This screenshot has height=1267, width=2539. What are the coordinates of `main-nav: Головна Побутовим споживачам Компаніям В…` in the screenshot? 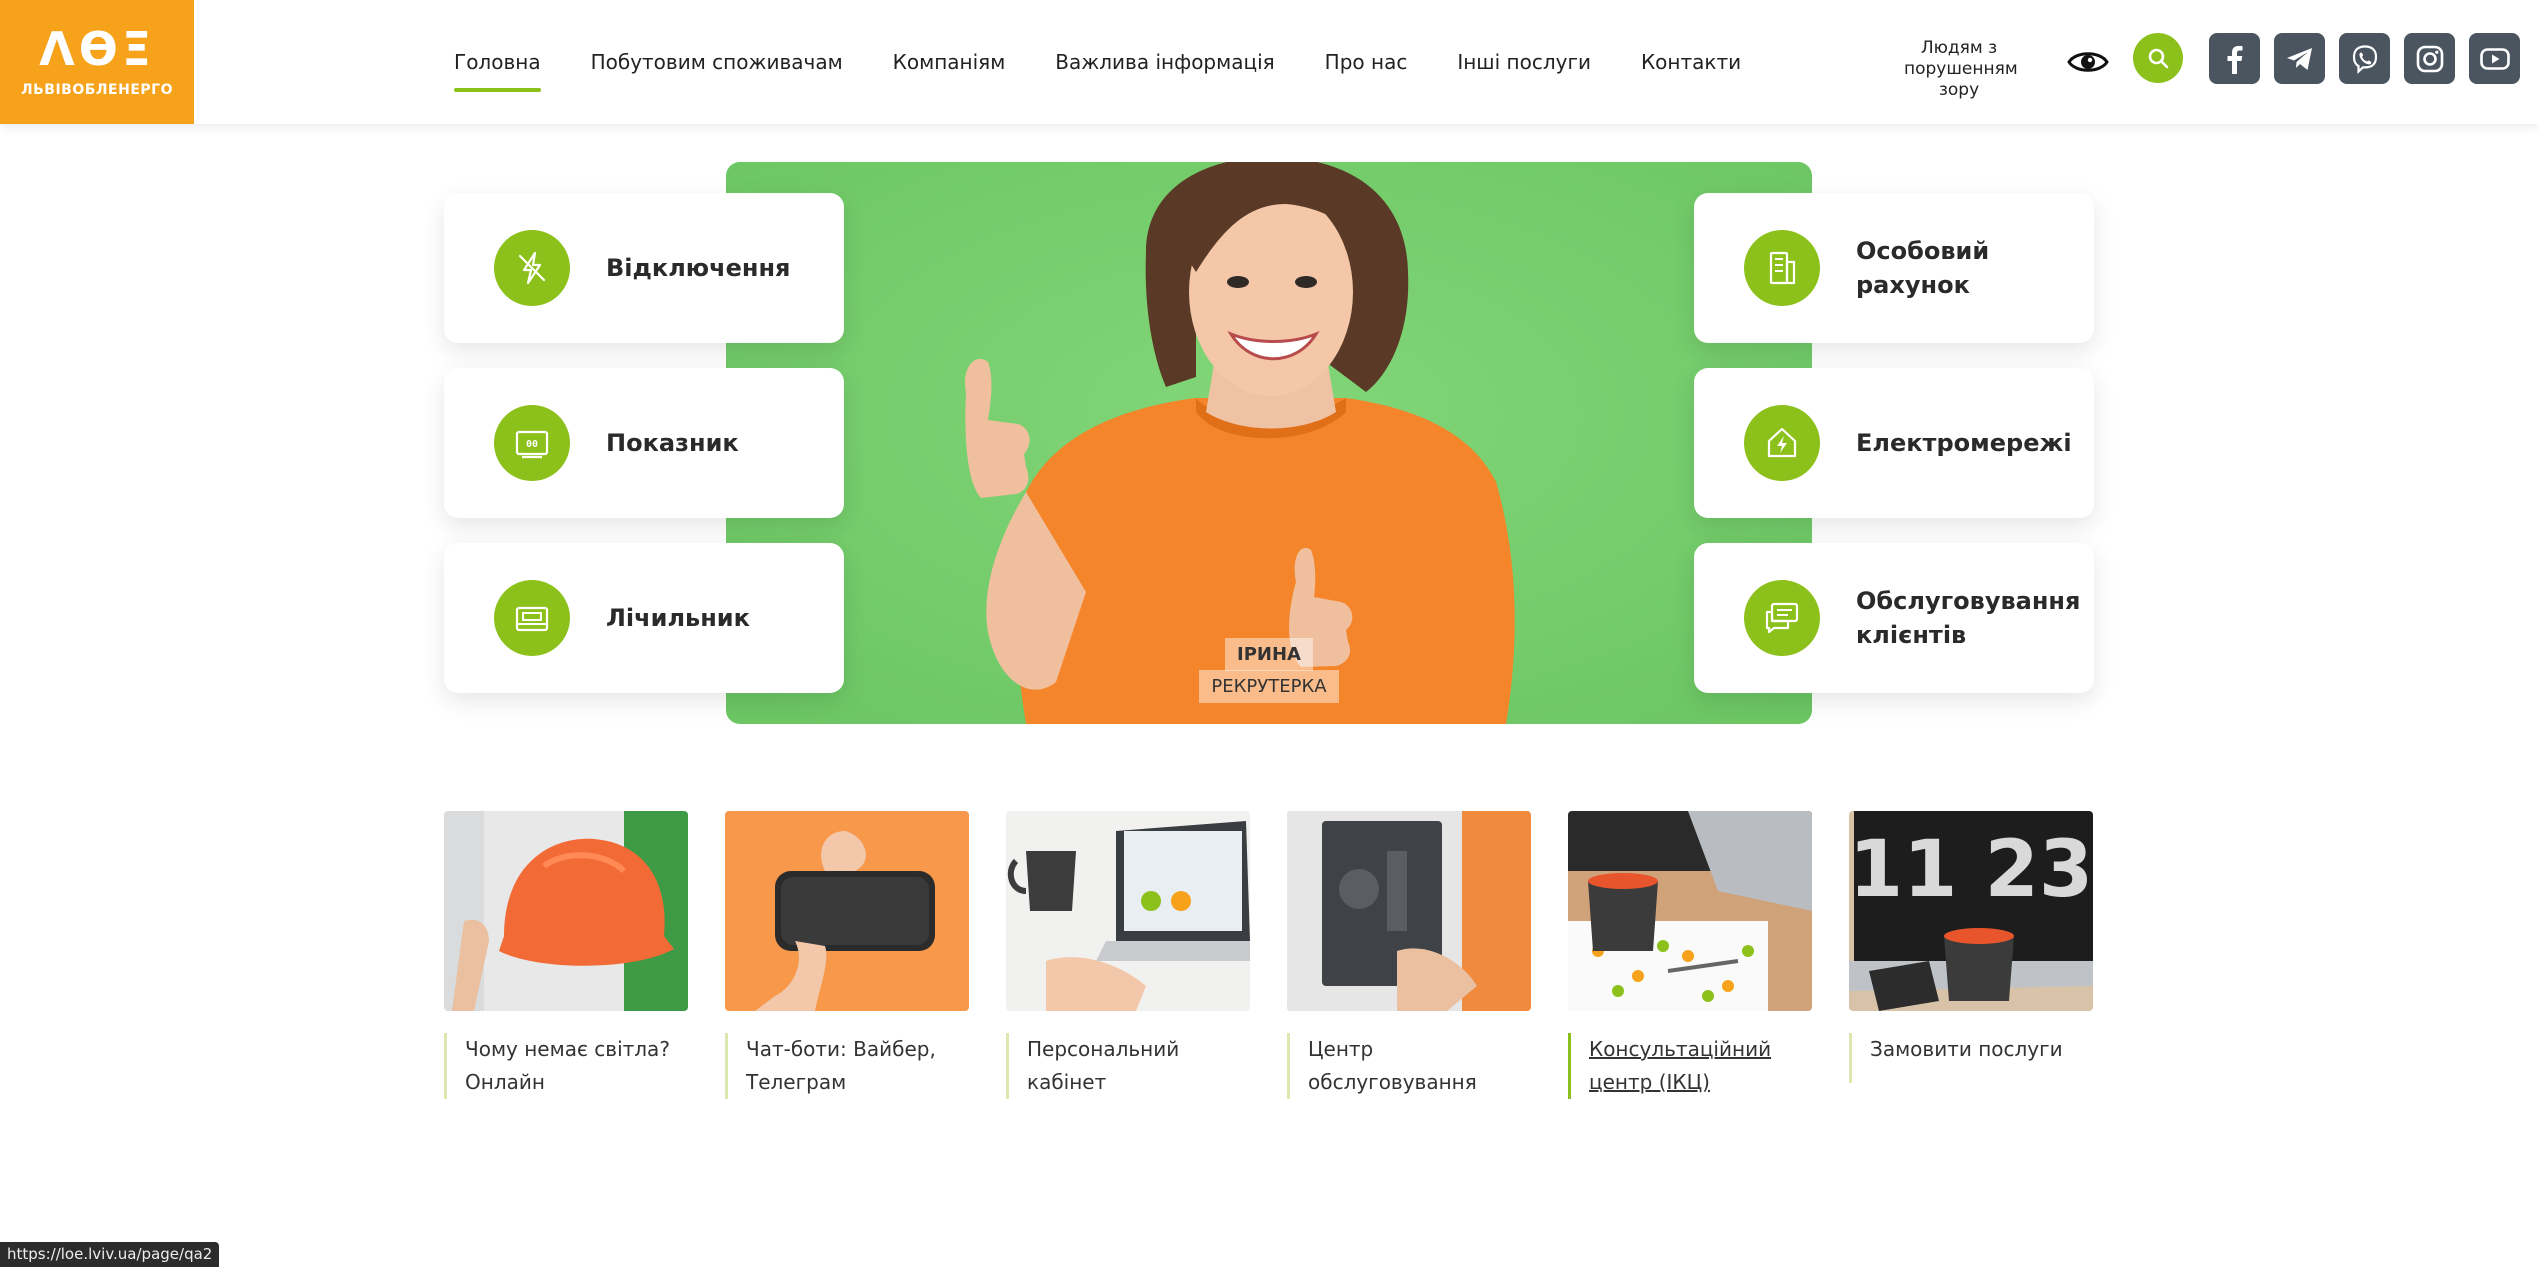 It's located at (1122, 62).